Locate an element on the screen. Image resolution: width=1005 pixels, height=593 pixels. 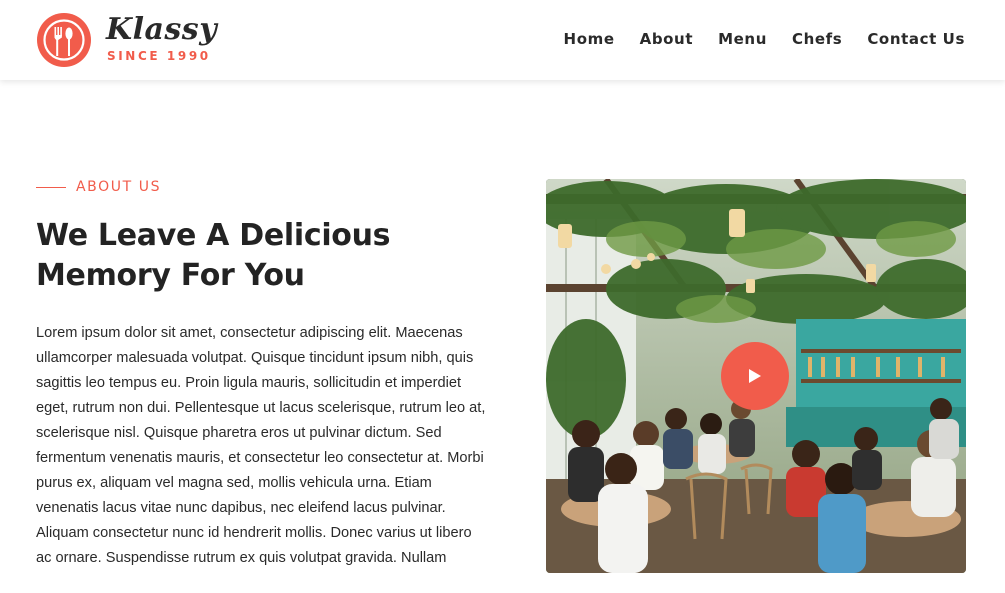
main-nav: Home About Menu Chefs Contact Us is located at coordinates (764, 39).